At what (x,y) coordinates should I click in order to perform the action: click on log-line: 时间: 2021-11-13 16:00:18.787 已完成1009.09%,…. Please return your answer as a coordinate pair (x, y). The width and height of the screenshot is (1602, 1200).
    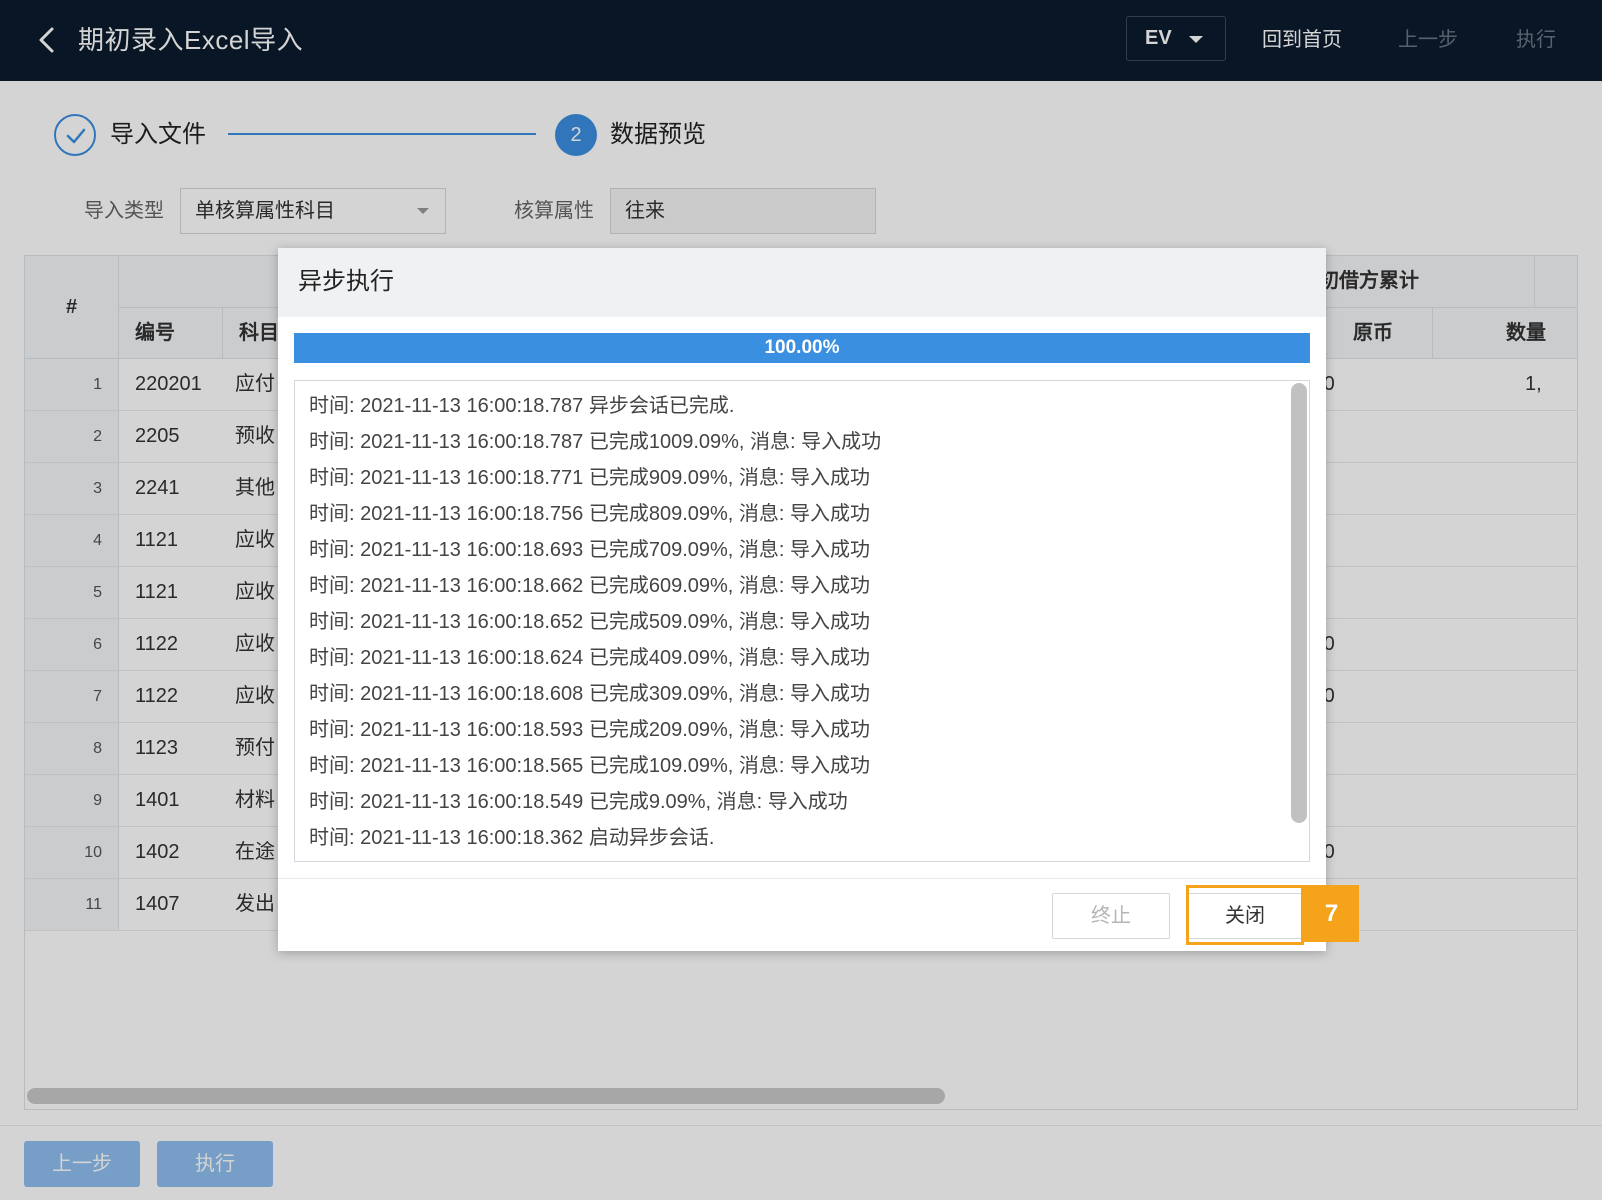
    Looking at the image, I should click on (595, 442).